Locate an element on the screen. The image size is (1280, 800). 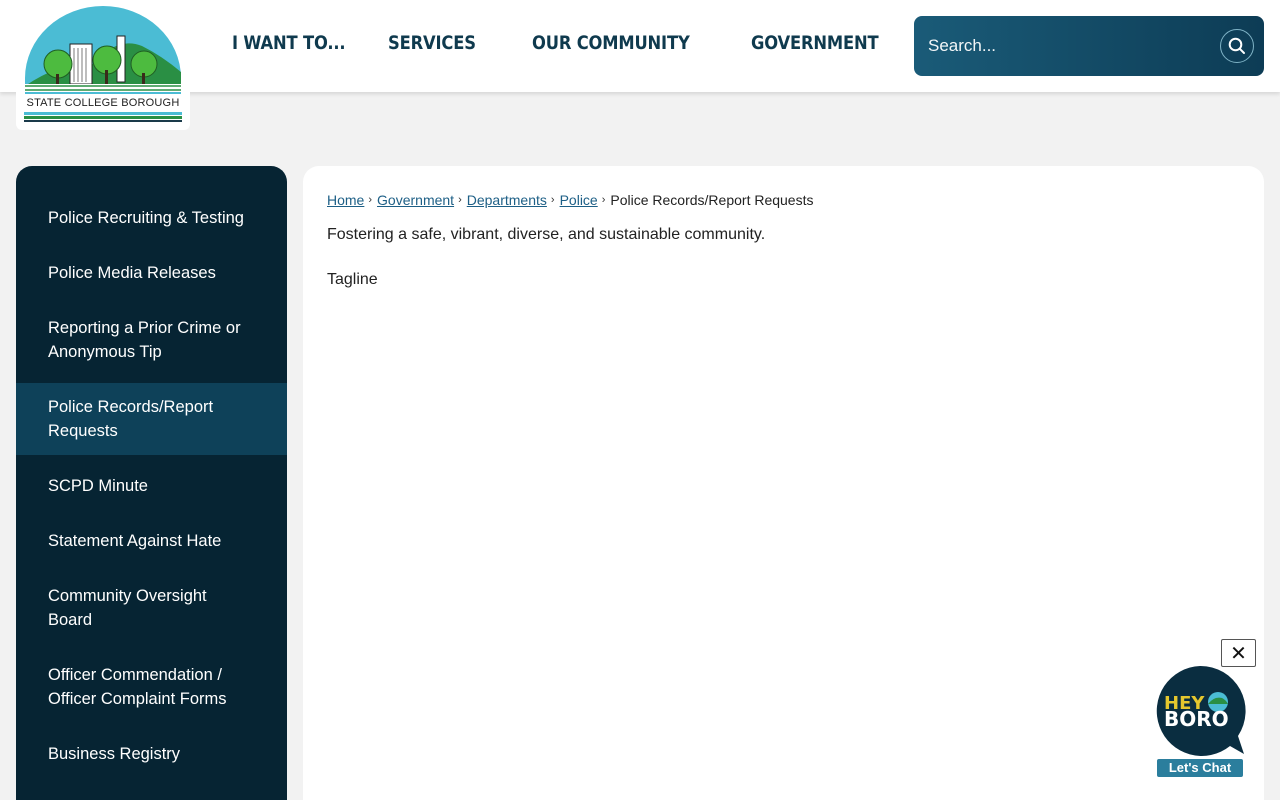
breadcrumb-current: Police Records/Report Requests is located at coordinates (712, 200).